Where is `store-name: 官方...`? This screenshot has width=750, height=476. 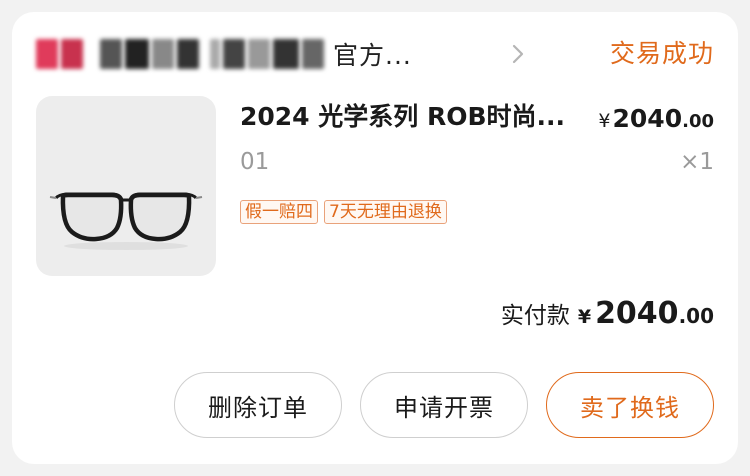
store-name: 官方... is located at coordinates (372, 55).